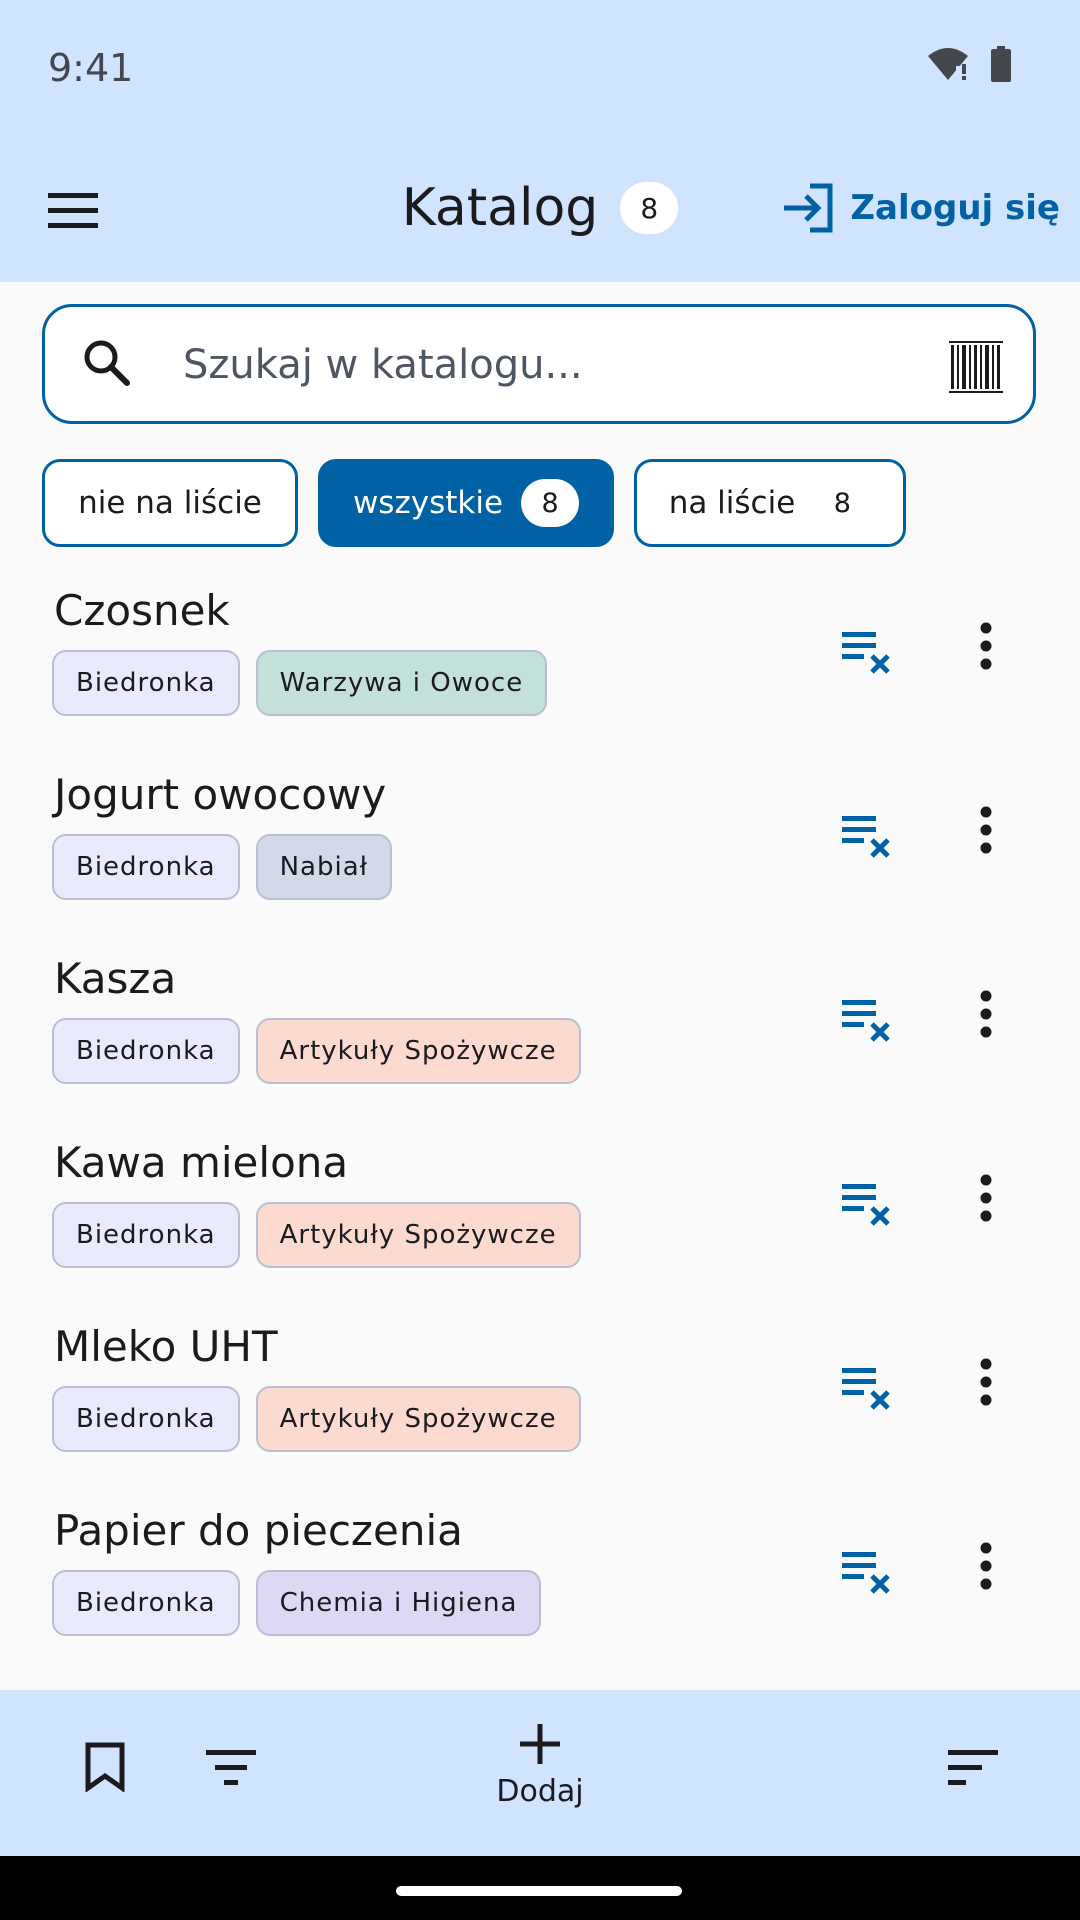  I want to click on wifi-icon, so click(948, 64).